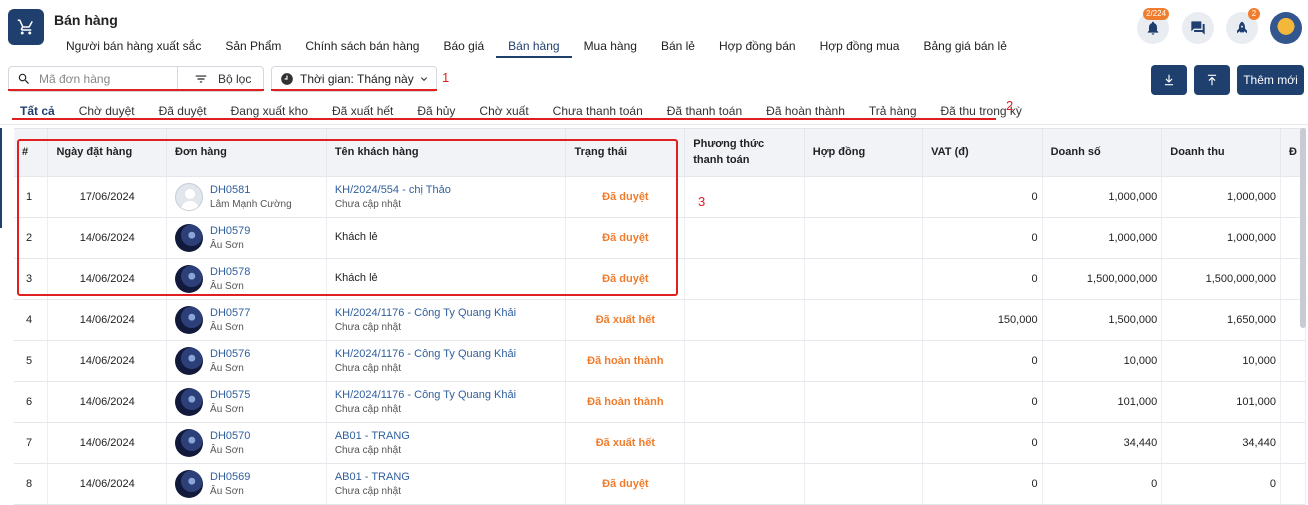  What do you see at coordinates (463, 47) in the screenshot?
I see `nav-item-quotes: Báo giá` at bounding box center [463, 47].